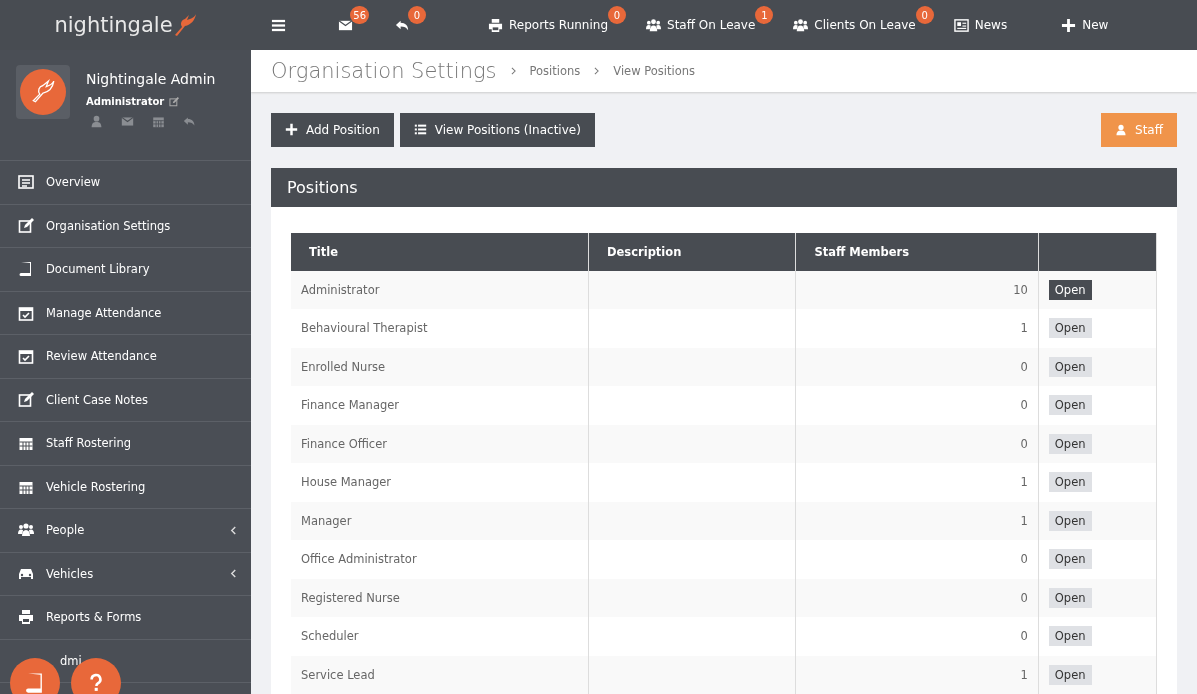 This screenshot has height=694, width=1197. I want to click on table-cell: Office Administrator, so click(440, 559).